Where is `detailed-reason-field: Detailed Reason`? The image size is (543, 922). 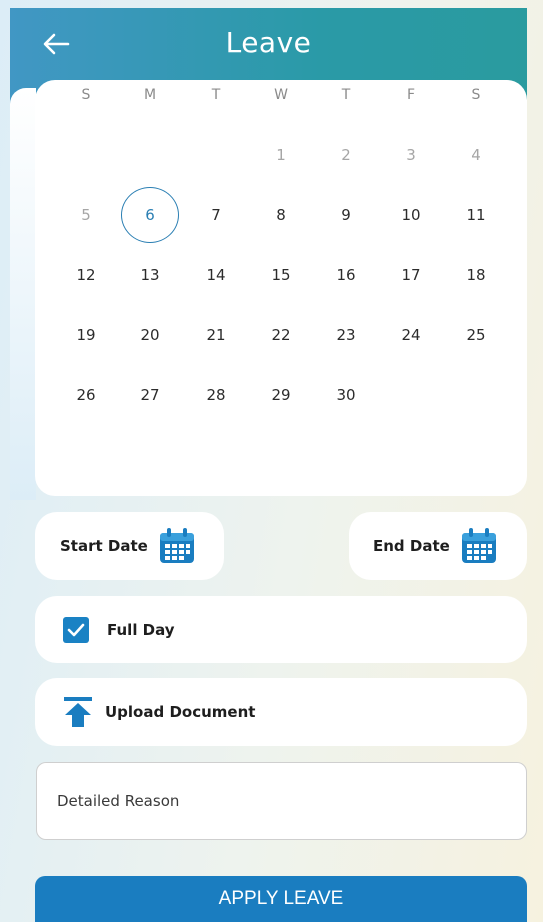 detailed-reason-field: Detailed Reason is located at coordinates (281, 801).